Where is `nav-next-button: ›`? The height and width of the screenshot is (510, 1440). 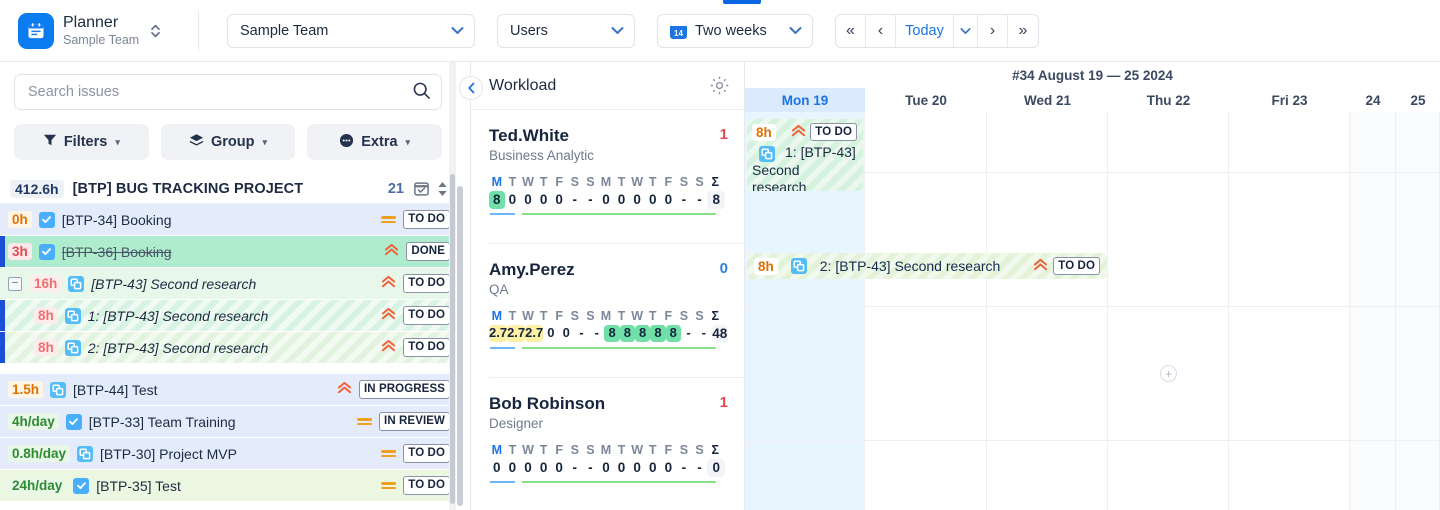 nav-next-button: › is located at coordinates (993, 30).